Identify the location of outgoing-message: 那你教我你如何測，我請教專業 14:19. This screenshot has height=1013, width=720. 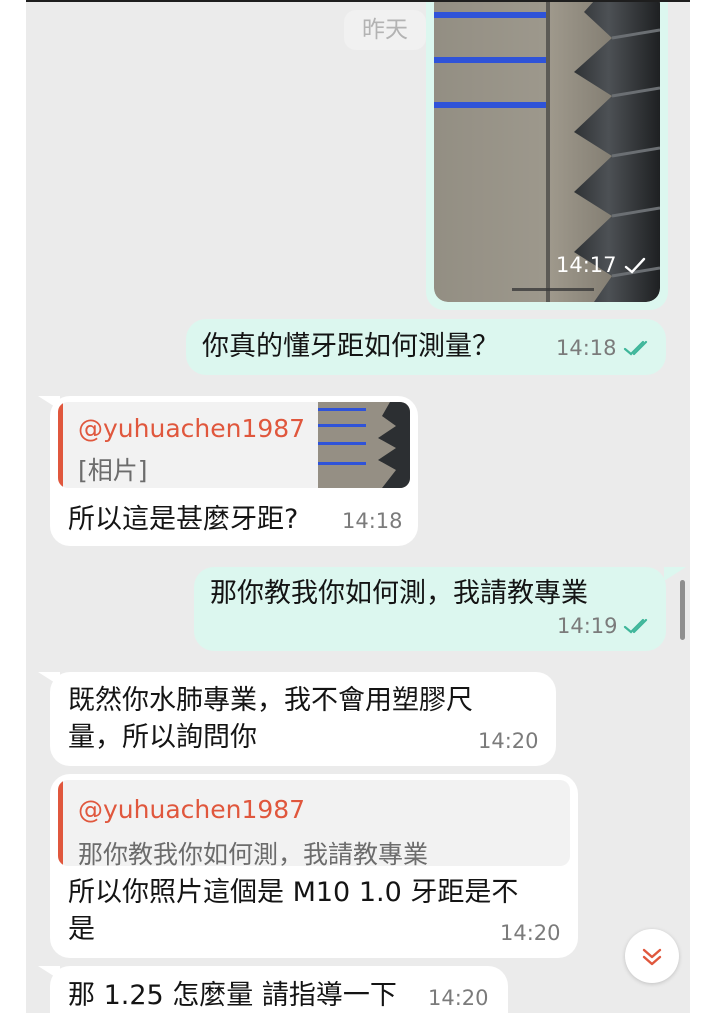
(430, 609).